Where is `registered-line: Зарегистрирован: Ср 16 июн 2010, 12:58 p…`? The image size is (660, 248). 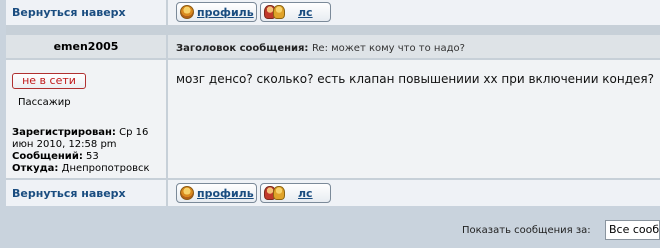
registered-line: Зарегистрирован: Ср 16 июн 2010, 12:58 p… is located at coordinates (86, 139).